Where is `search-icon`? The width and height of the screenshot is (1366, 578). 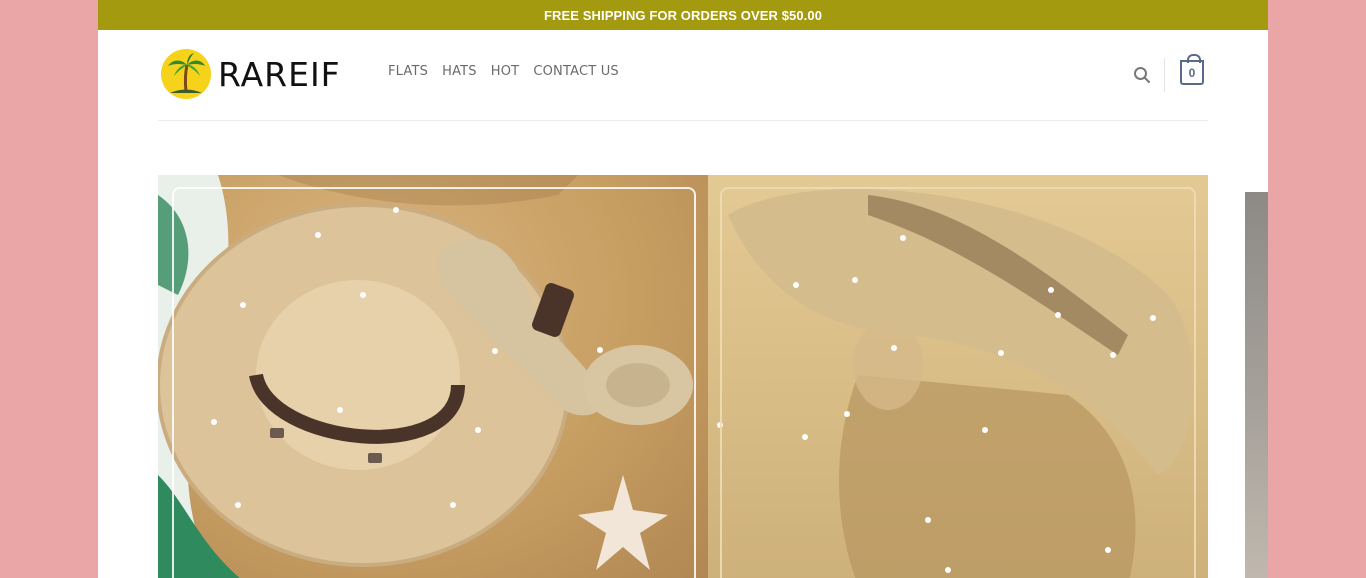 search-icon is located at coordinates (1142, 75).